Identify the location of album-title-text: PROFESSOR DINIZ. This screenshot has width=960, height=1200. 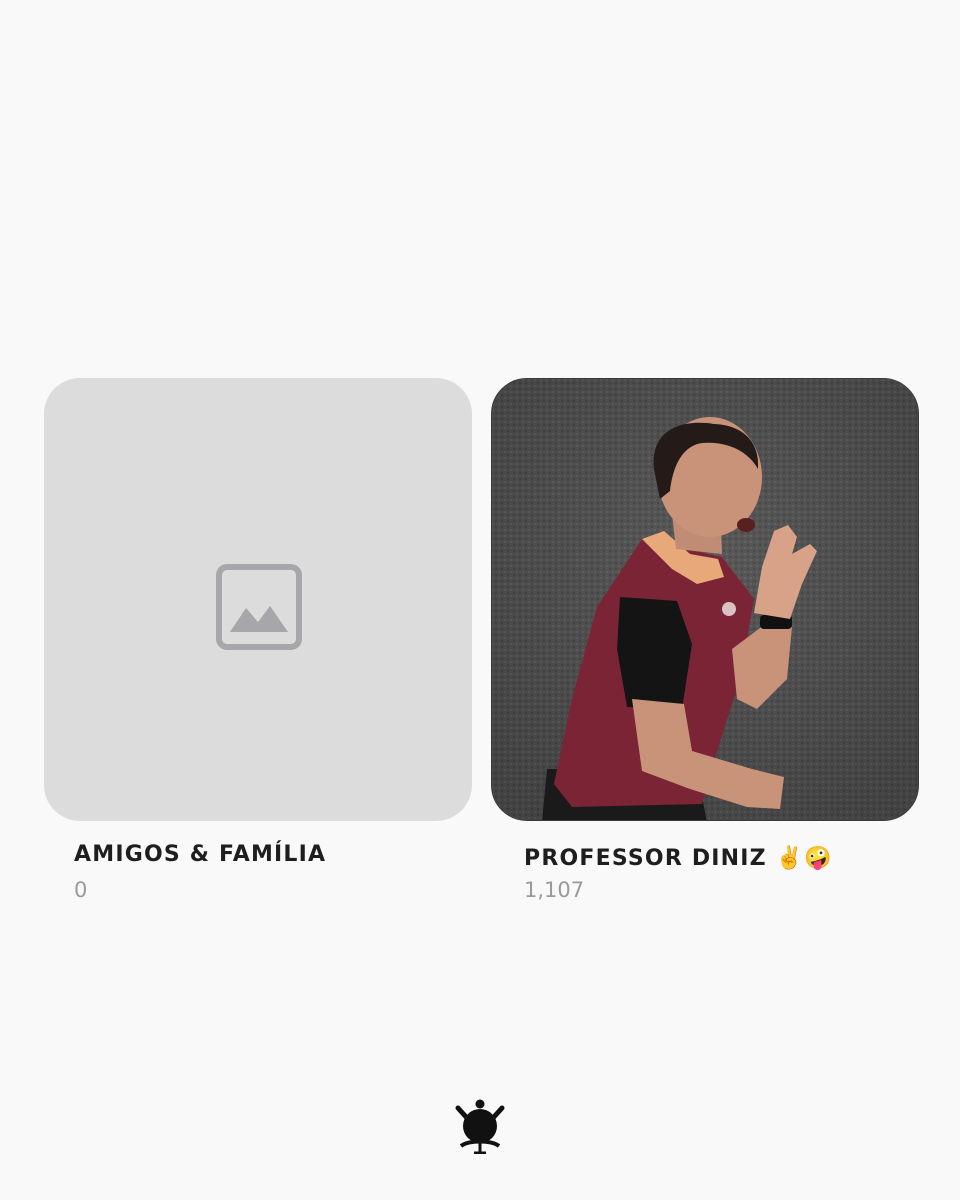
(645, 858).